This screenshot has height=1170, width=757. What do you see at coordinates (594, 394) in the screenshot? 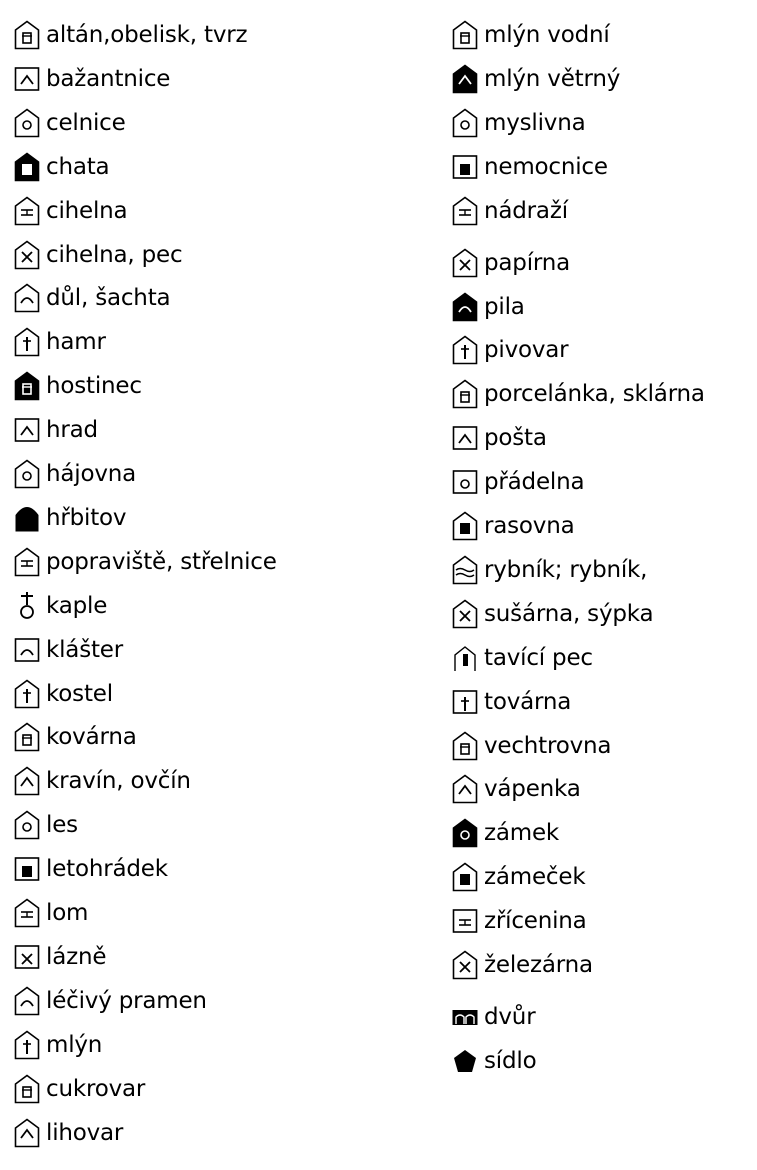
I see `legend-label: porcelánka, sklárna` at bounding box center [594, 394].